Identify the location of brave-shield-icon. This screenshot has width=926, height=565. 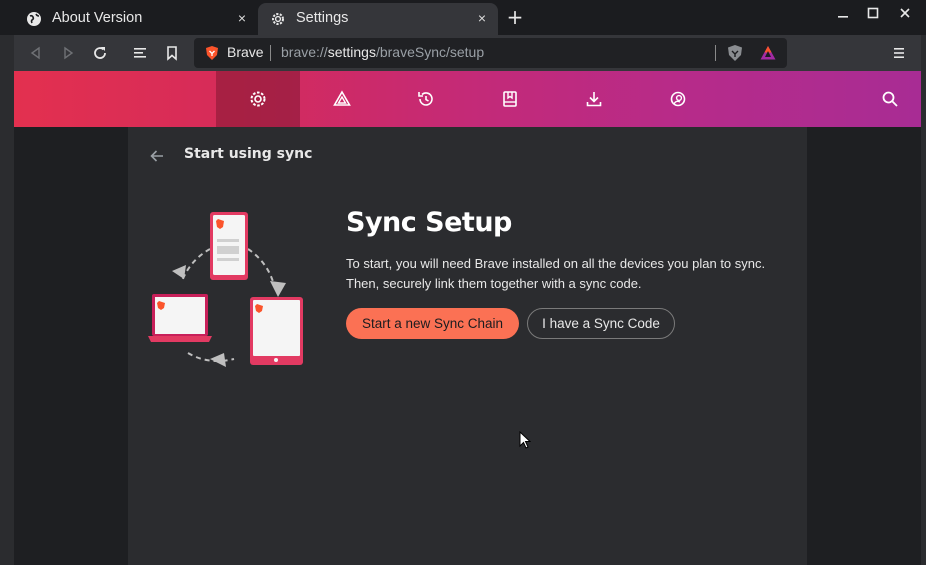
(212, 53).